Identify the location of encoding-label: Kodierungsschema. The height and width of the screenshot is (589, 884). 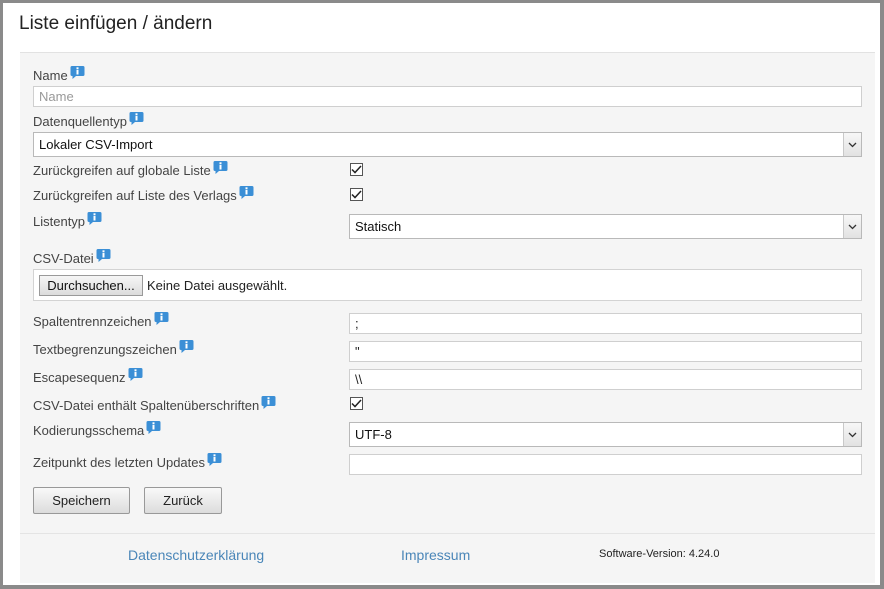
(97, 429).